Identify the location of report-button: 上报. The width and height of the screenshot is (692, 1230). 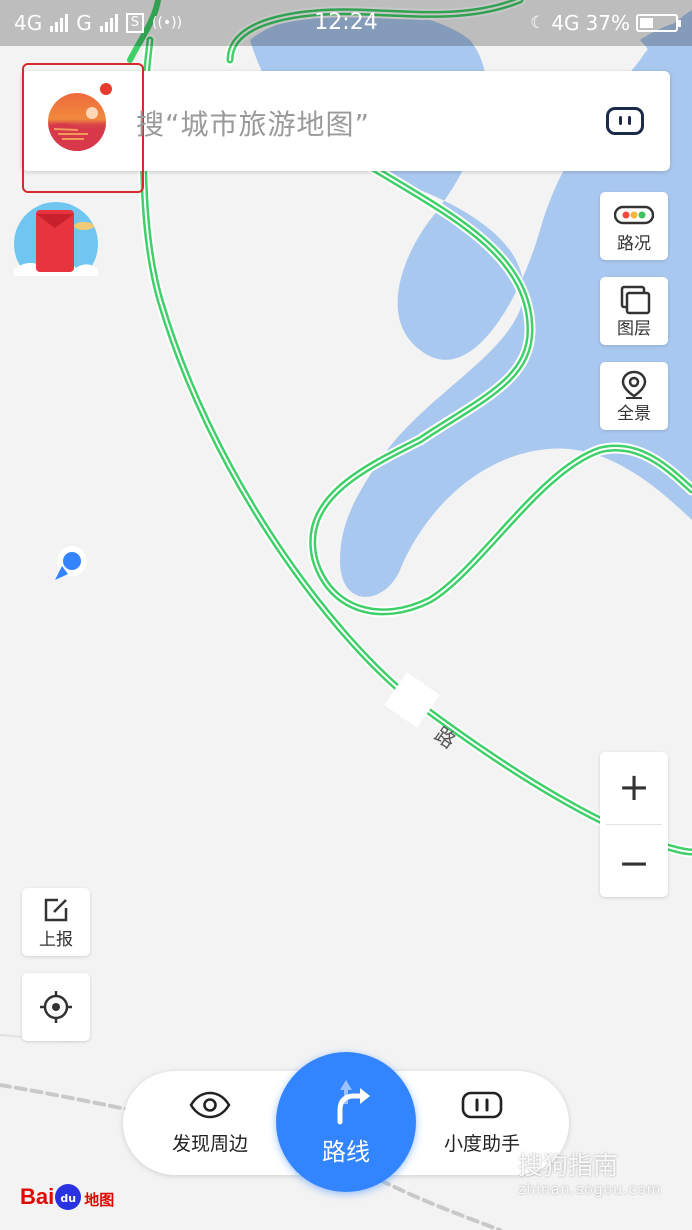
(56, 922).